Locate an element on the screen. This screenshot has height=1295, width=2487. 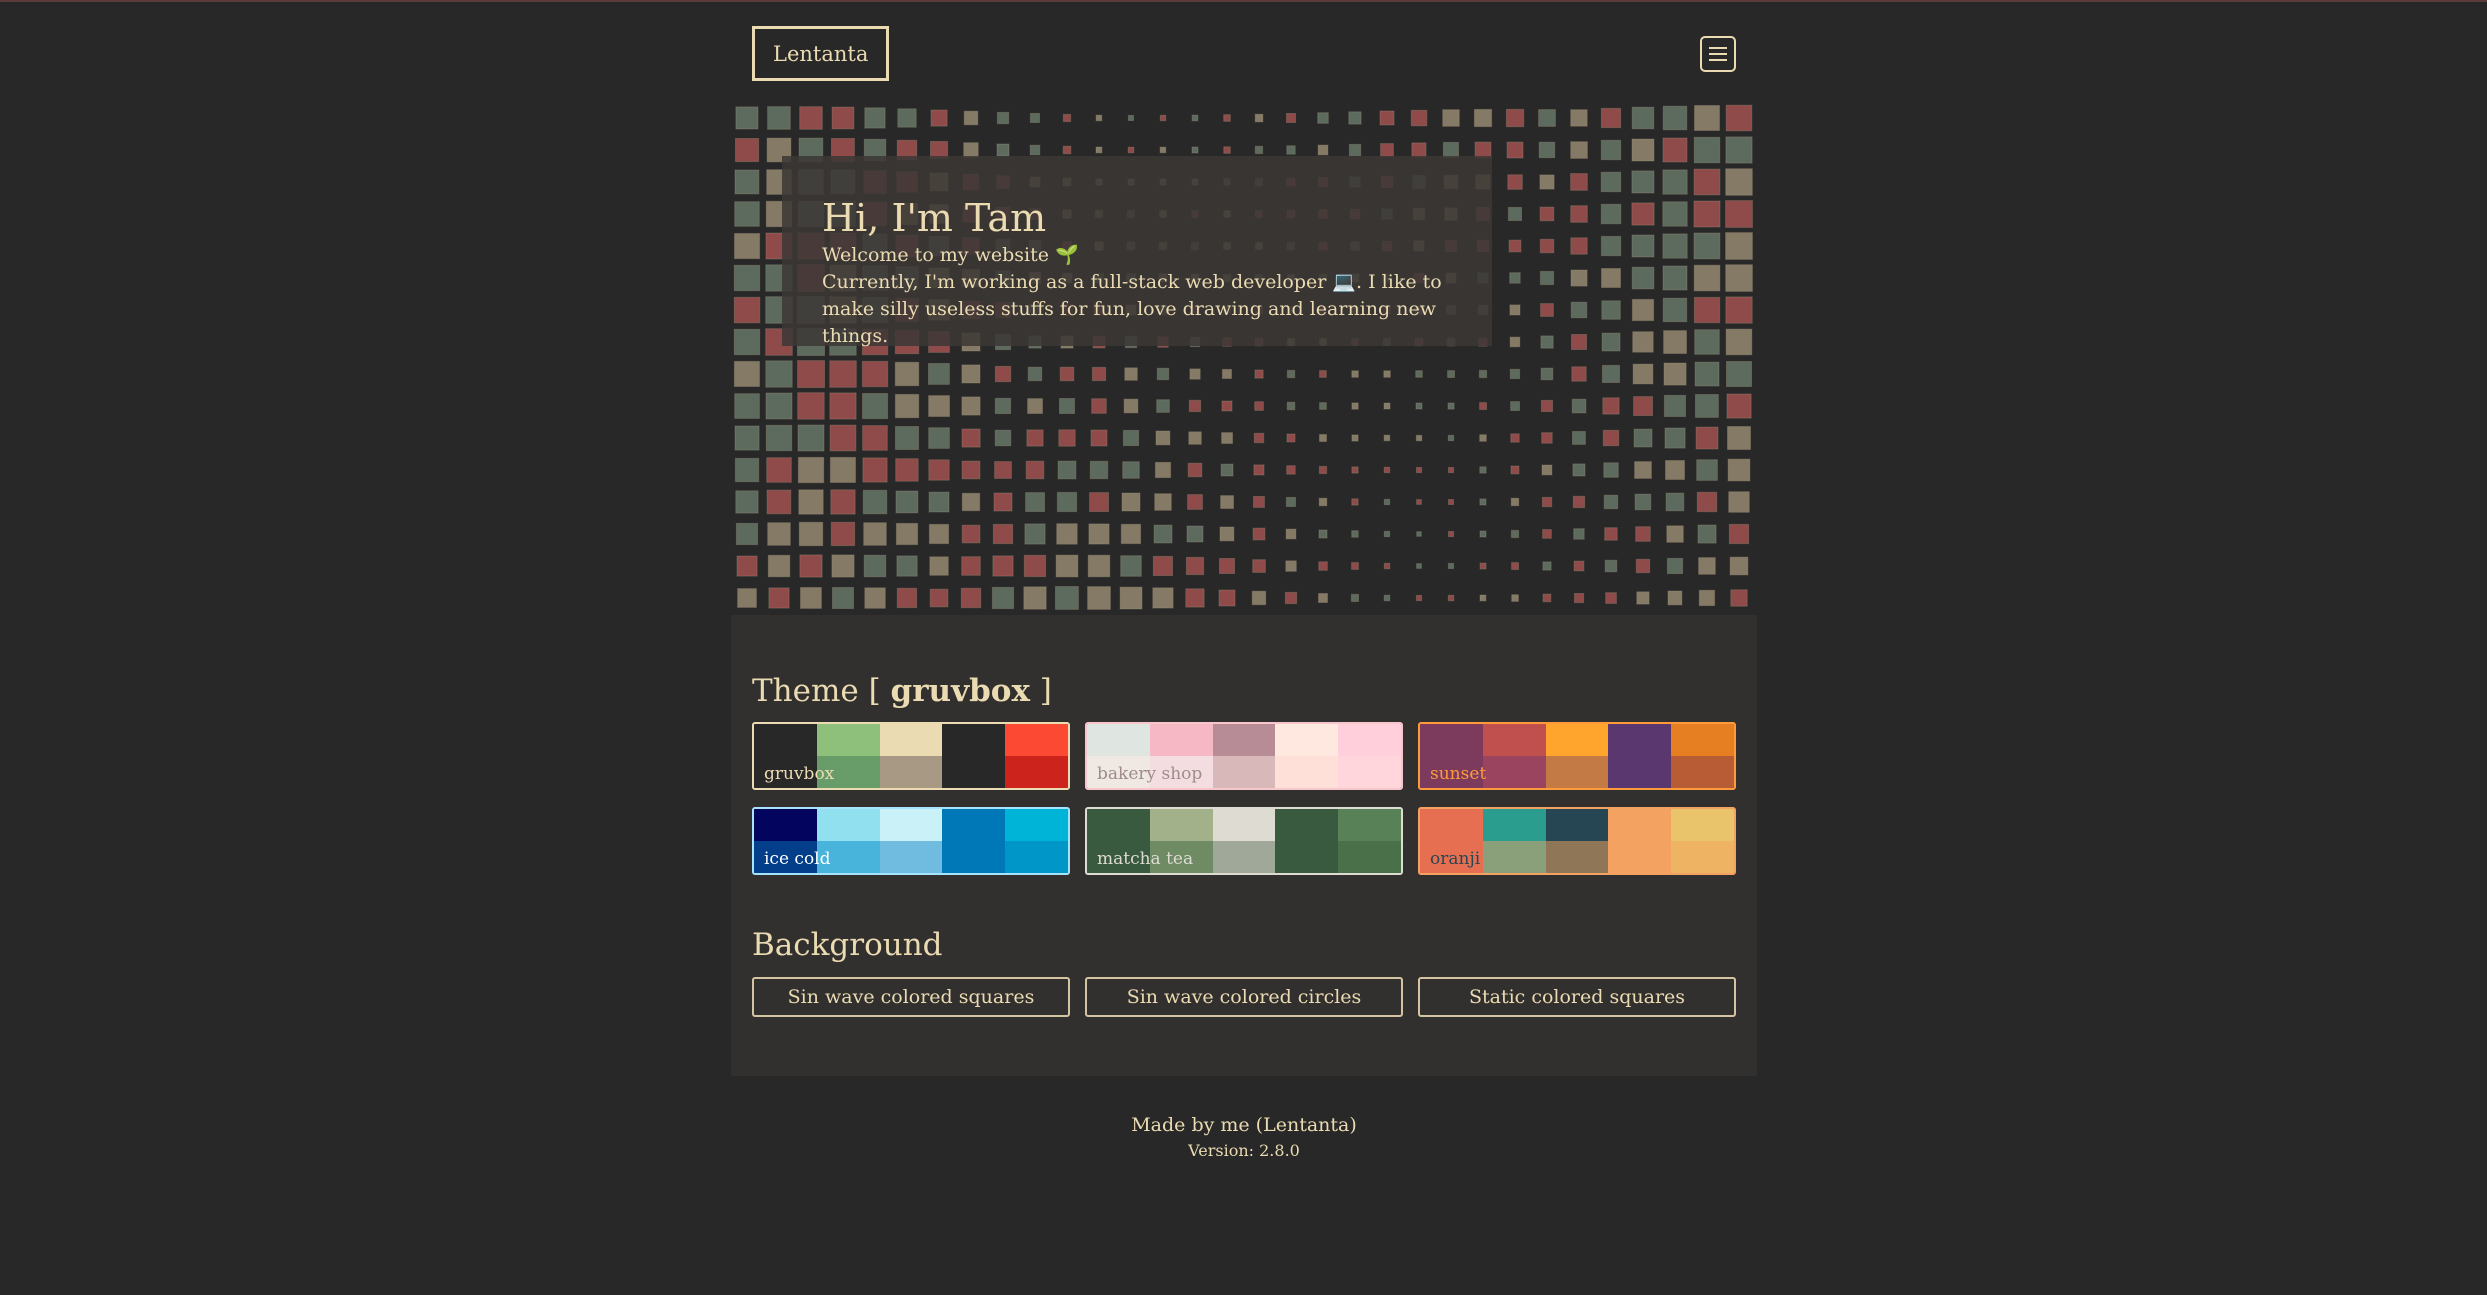
bg-option-sin-squares-button: Sin wave colored squares is located at coordinates (911, 997).